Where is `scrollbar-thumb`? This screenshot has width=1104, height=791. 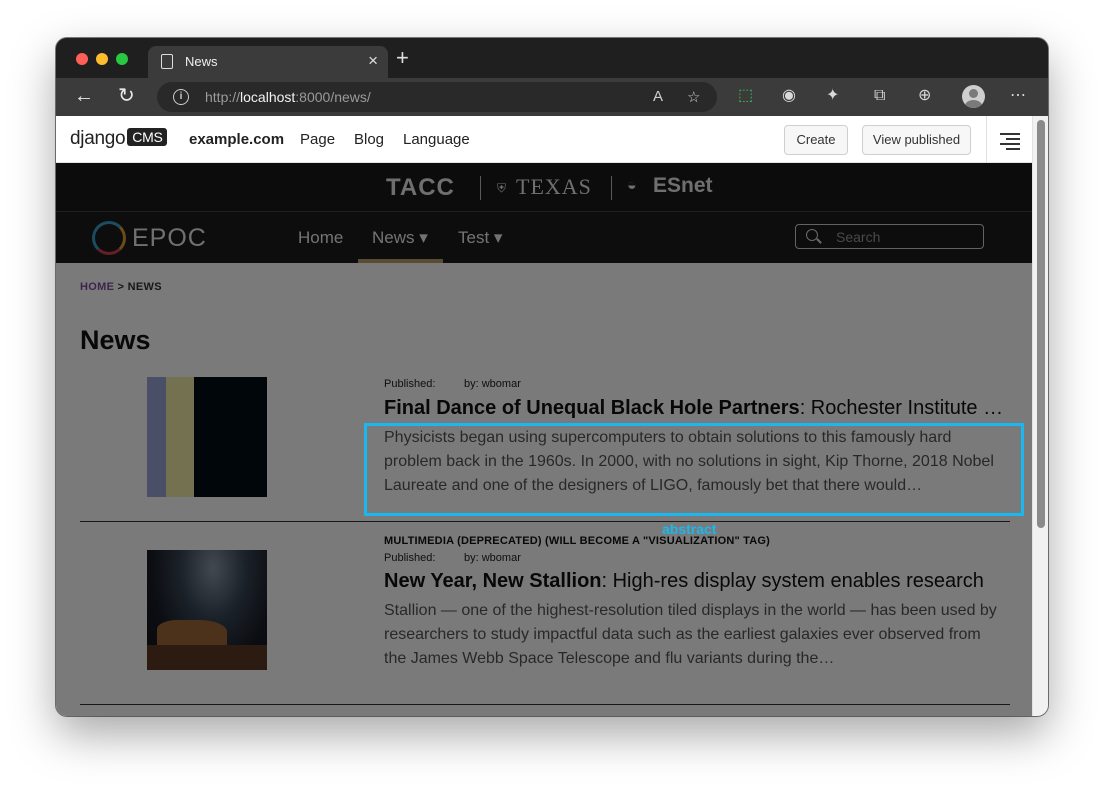
scrollbar-thumb is located at coordinates (1041, 324).